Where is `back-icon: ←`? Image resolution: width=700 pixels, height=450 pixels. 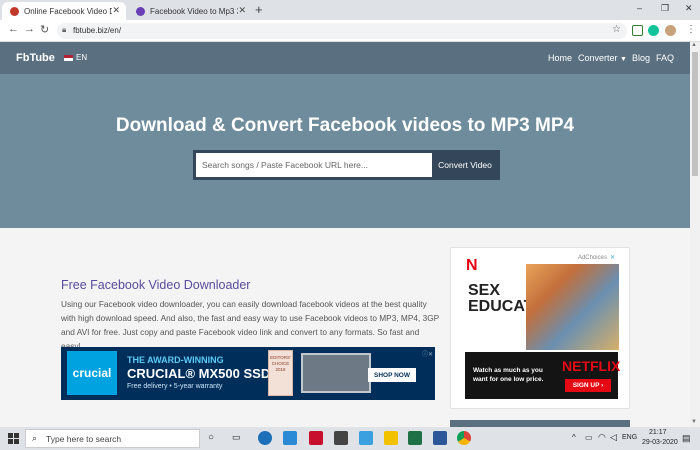 back-icon: ← is located at coordinates (13, 29).